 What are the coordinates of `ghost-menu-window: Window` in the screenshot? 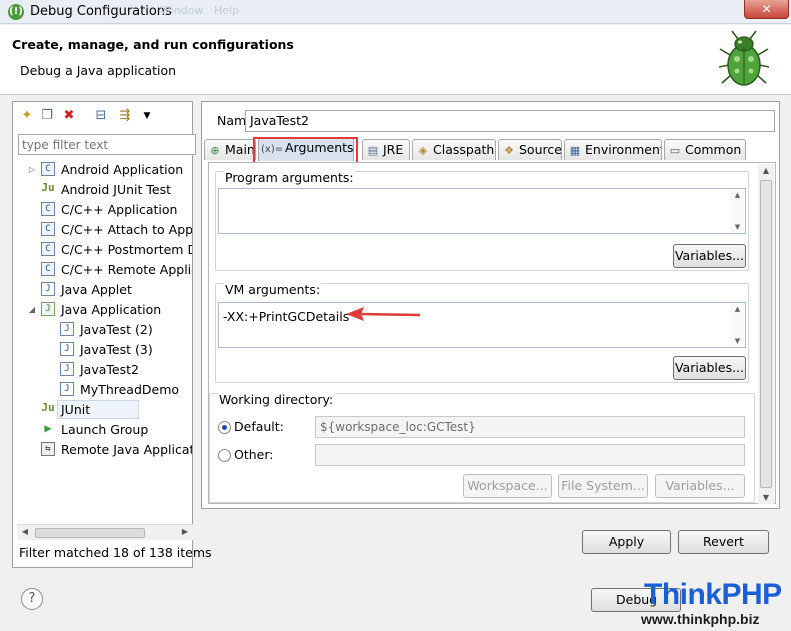 It's located at (182, 10).